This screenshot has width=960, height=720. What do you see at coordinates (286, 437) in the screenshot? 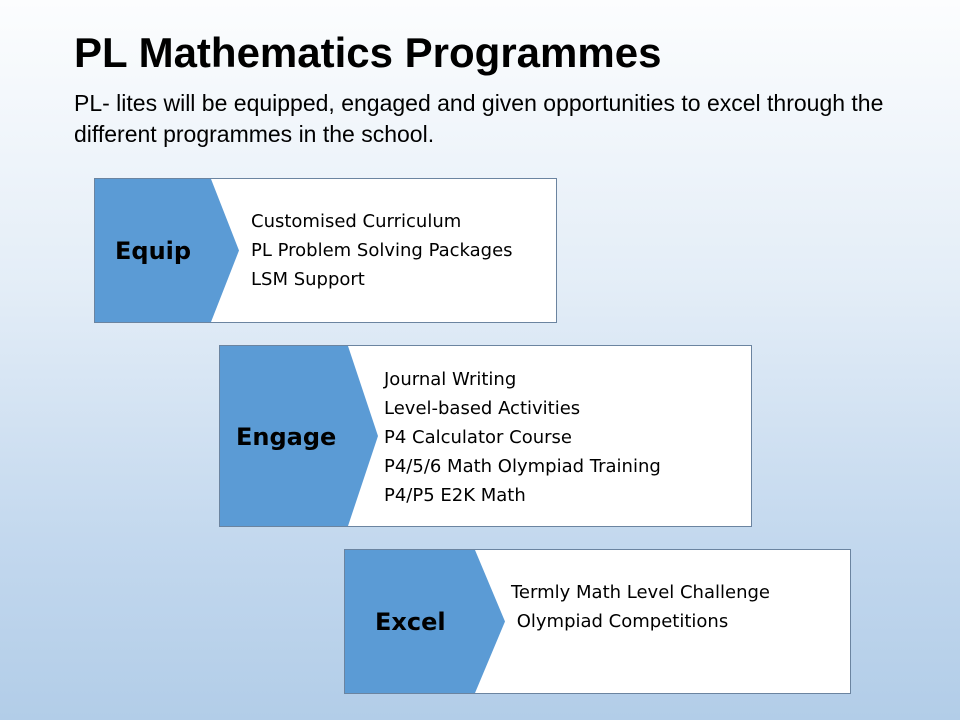
I see `programme-label: Engage` at bounding box center [286, 437].